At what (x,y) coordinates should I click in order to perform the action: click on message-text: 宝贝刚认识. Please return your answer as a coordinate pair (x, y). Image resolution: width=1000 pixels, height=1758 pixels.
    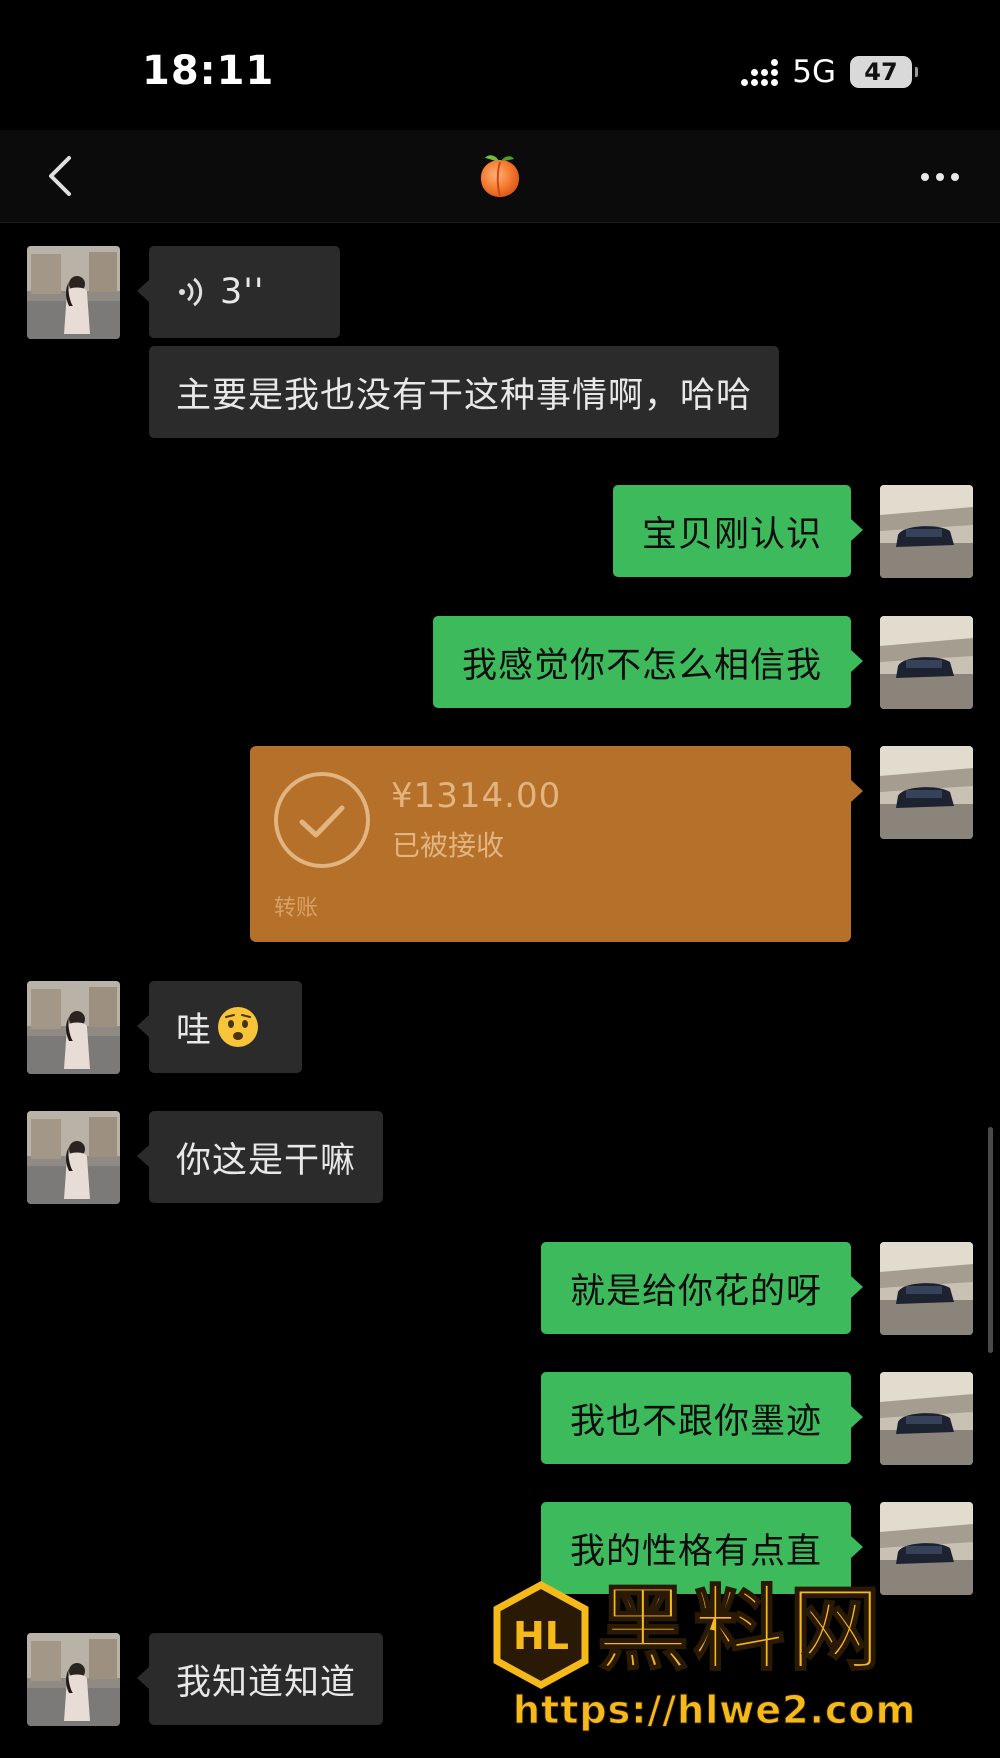
    Looking at the image, I should click on (731, 534).